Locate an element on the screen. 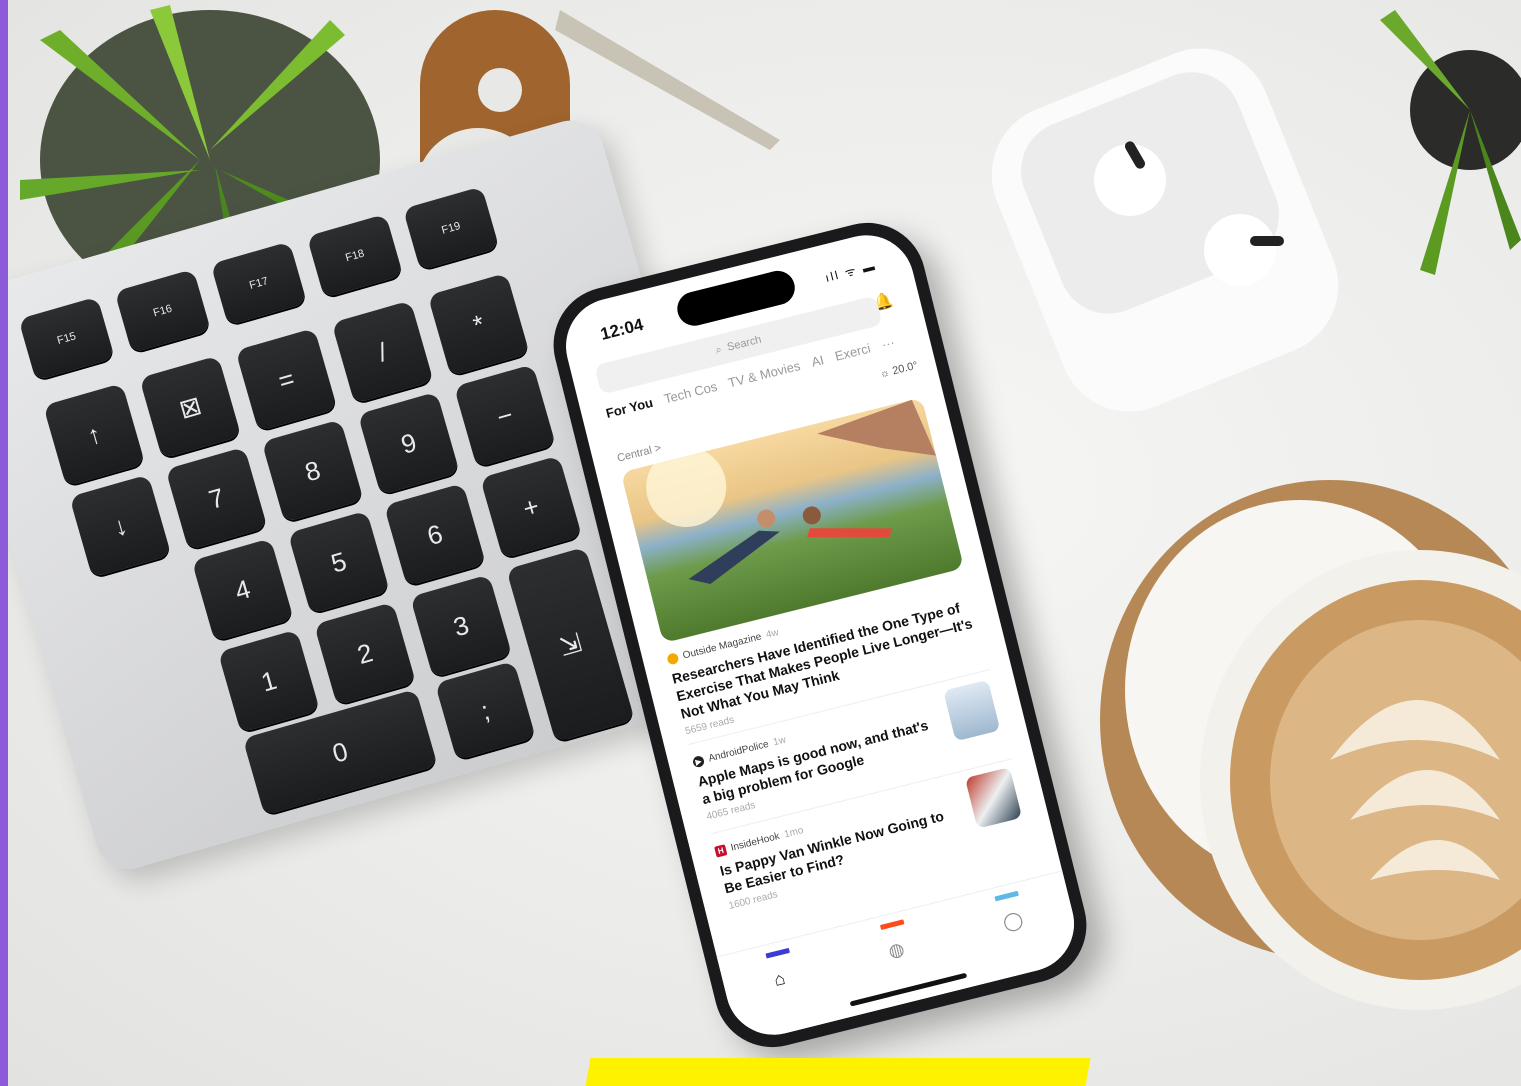  profile-icon: ◯ is located at coordinates (1013, 921).